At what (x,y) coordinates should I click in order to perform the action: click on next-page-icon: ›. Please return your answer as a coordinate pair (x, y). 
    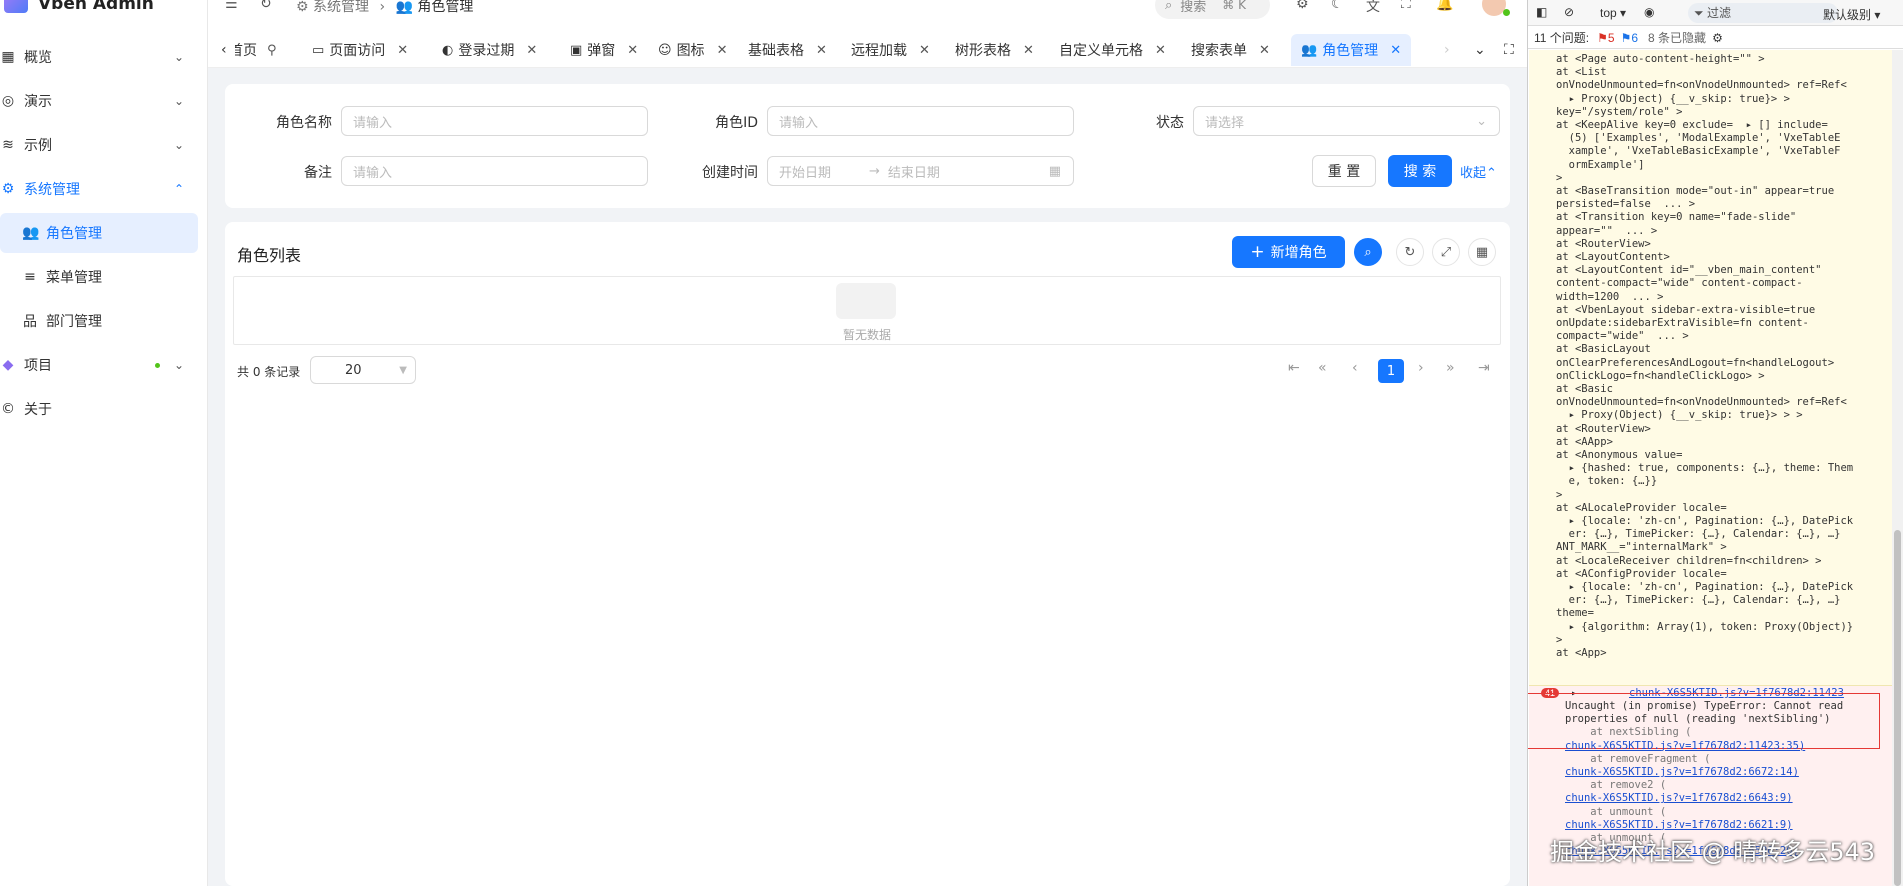
    Looking at the image, I should click on (1421, 368).